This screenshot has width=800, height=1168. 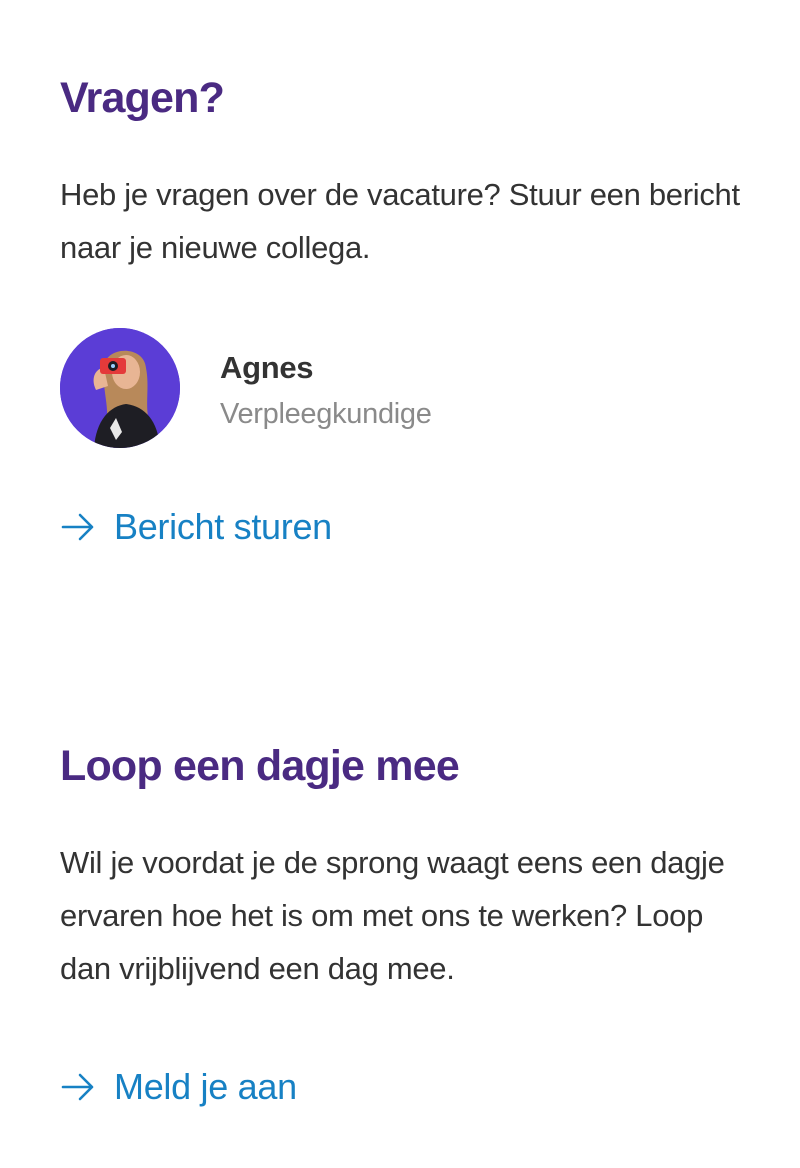 I want to click on contact-role: Verpleegkundige, so click(x=326, y=414).